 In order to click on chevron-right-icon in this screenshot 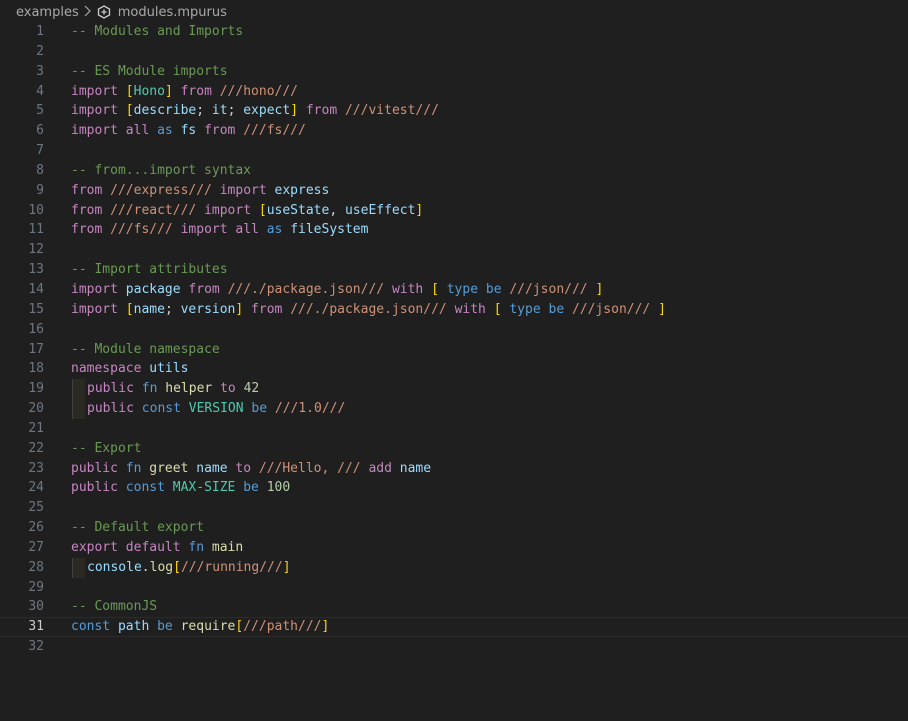, I will do `click(87, 12)`.